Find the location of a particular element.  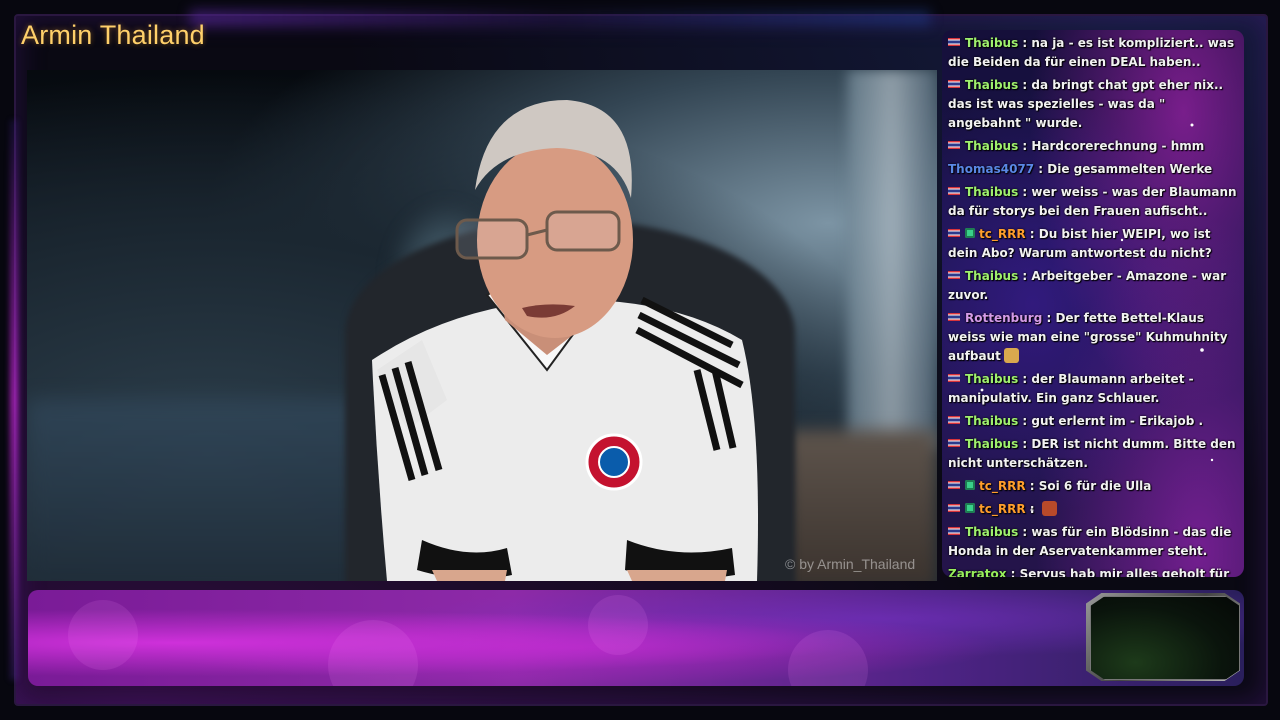

clap-emote-icon is located at coordinates (1011, 355).